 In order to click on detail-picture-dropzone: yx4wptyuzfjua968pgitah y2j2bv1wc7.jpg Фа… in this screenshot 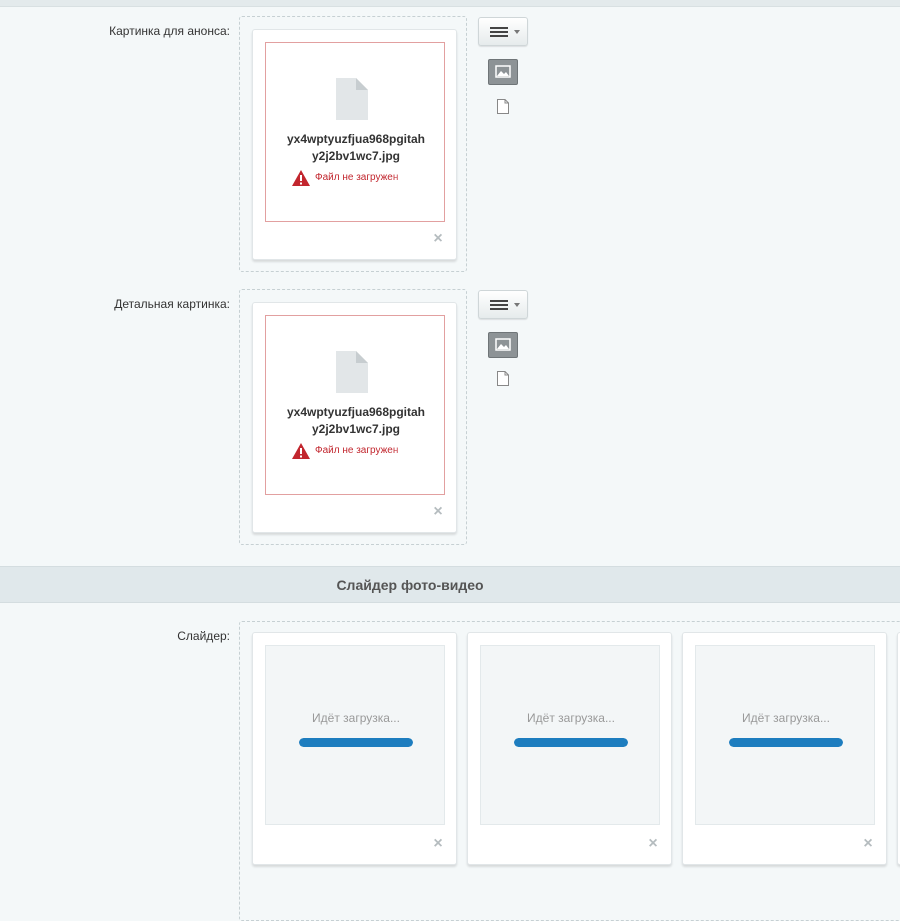, I will do `click(353, 417)`.